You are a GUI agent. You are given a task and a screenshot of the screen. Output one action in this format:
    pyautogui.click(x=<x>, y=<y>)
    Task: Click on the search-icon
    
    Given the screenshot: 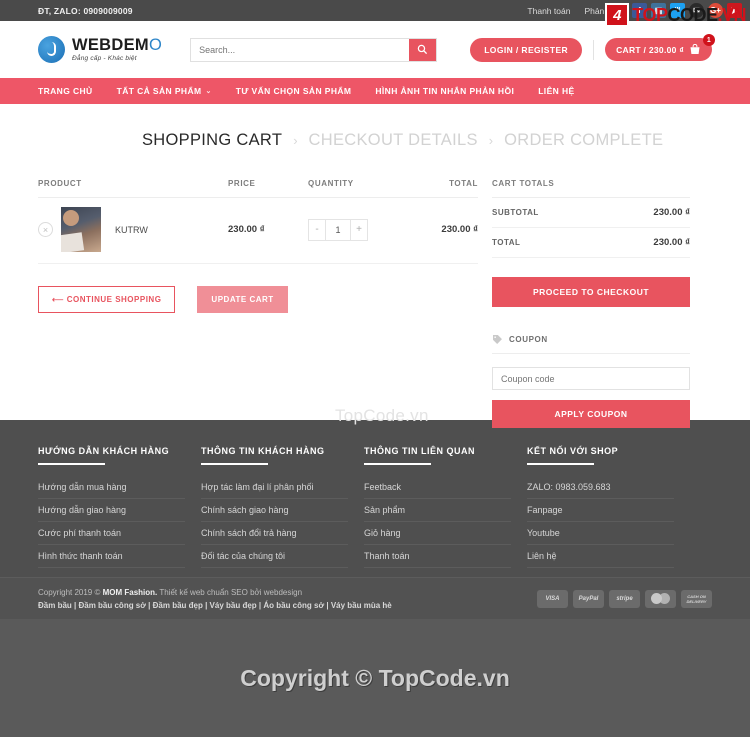 What is the action you would take?
    pyautogui.click(x=422, y=49)
    